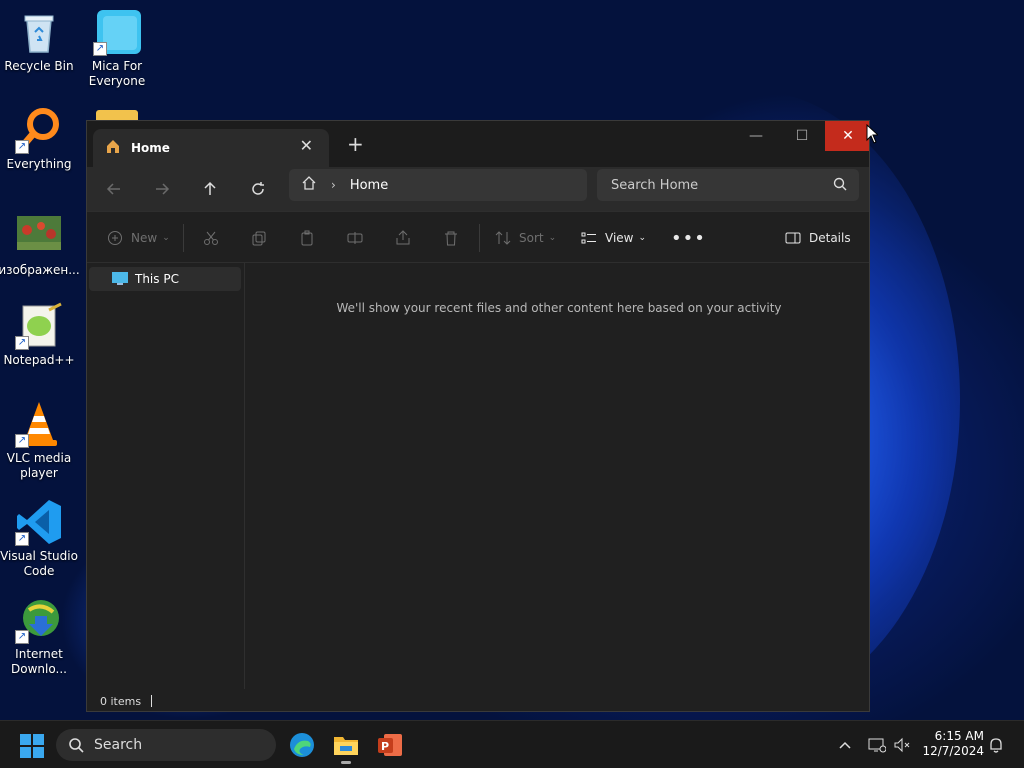 This screenshot has height=768, width=1024. I want to click on minimize-button: —, so click(756, 136).